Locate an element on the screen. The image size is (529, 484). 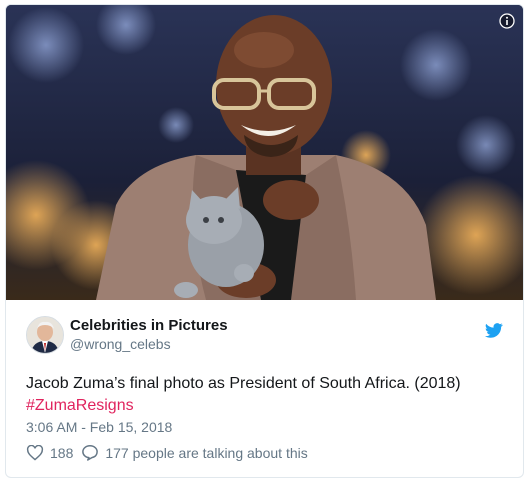
user-handle: @wrong_celebs is located at coordinates (120, 344).